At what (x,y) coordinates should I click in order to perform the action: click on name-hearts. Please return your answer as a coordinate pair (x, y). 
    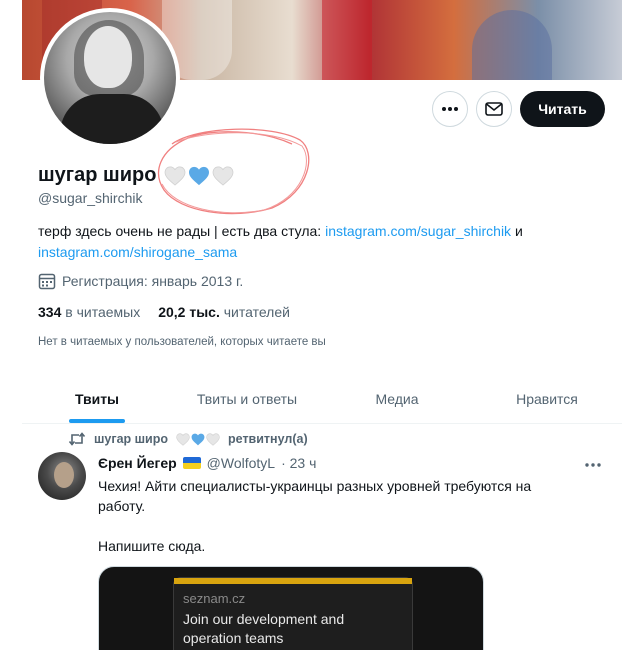
    Looking at the image, I should click on (199, 176).